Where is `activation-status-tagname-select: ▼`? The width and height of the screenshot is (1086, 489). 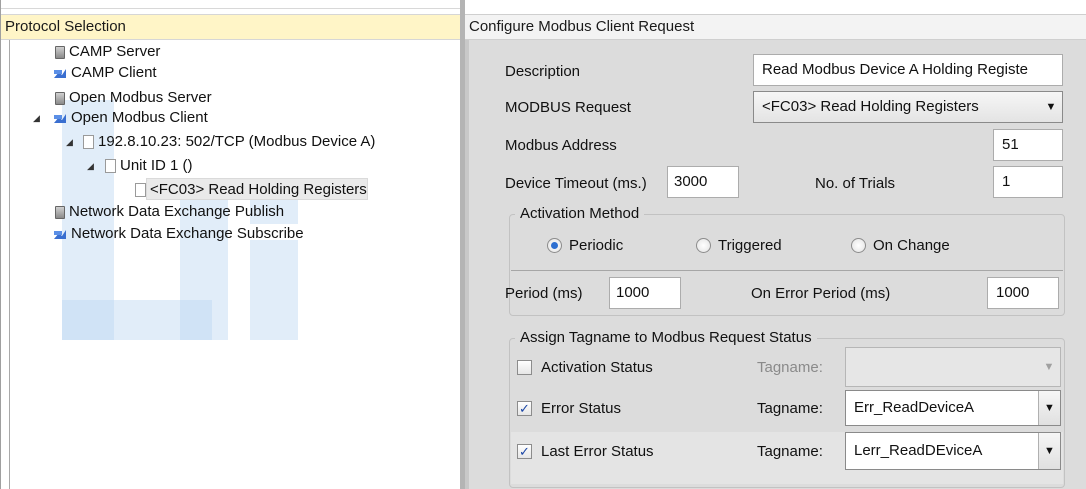 activation-status-tagname-select: ▼ is located at coordinates (953, 367).